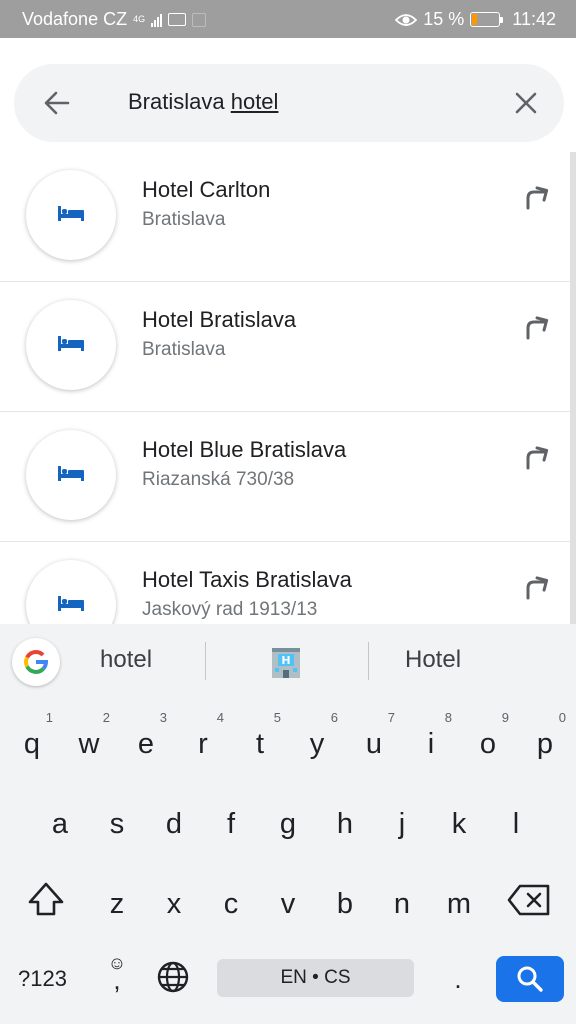 The image size is (576, 1024). Describe the element at coordinates (230, 609) in the screenshot. I see `result-subtitle: Jaskový rad 1913/13` at that location.